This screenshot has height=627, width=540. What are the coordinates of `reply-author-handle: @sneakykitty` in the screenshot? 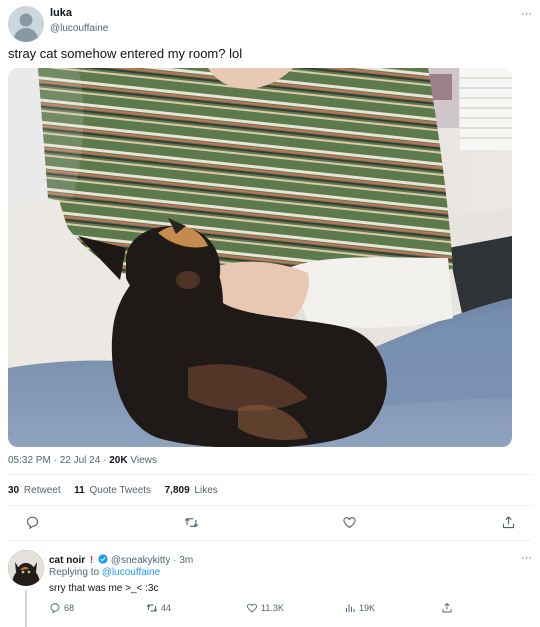 It's located at (141, 560).